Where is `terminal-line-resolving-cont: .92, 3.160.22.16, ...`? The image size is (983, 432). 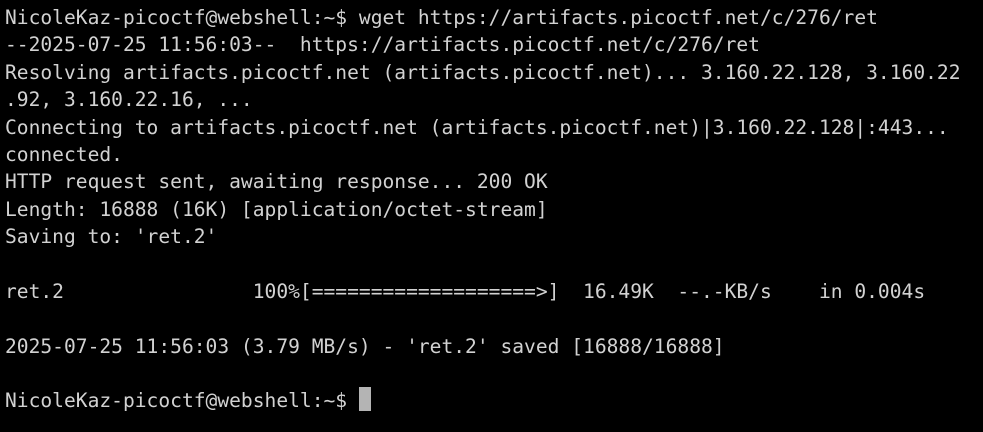 terminal-line-resolving-cont: .92, 3.160.22.16, ... is located at coordinates (129, 100).